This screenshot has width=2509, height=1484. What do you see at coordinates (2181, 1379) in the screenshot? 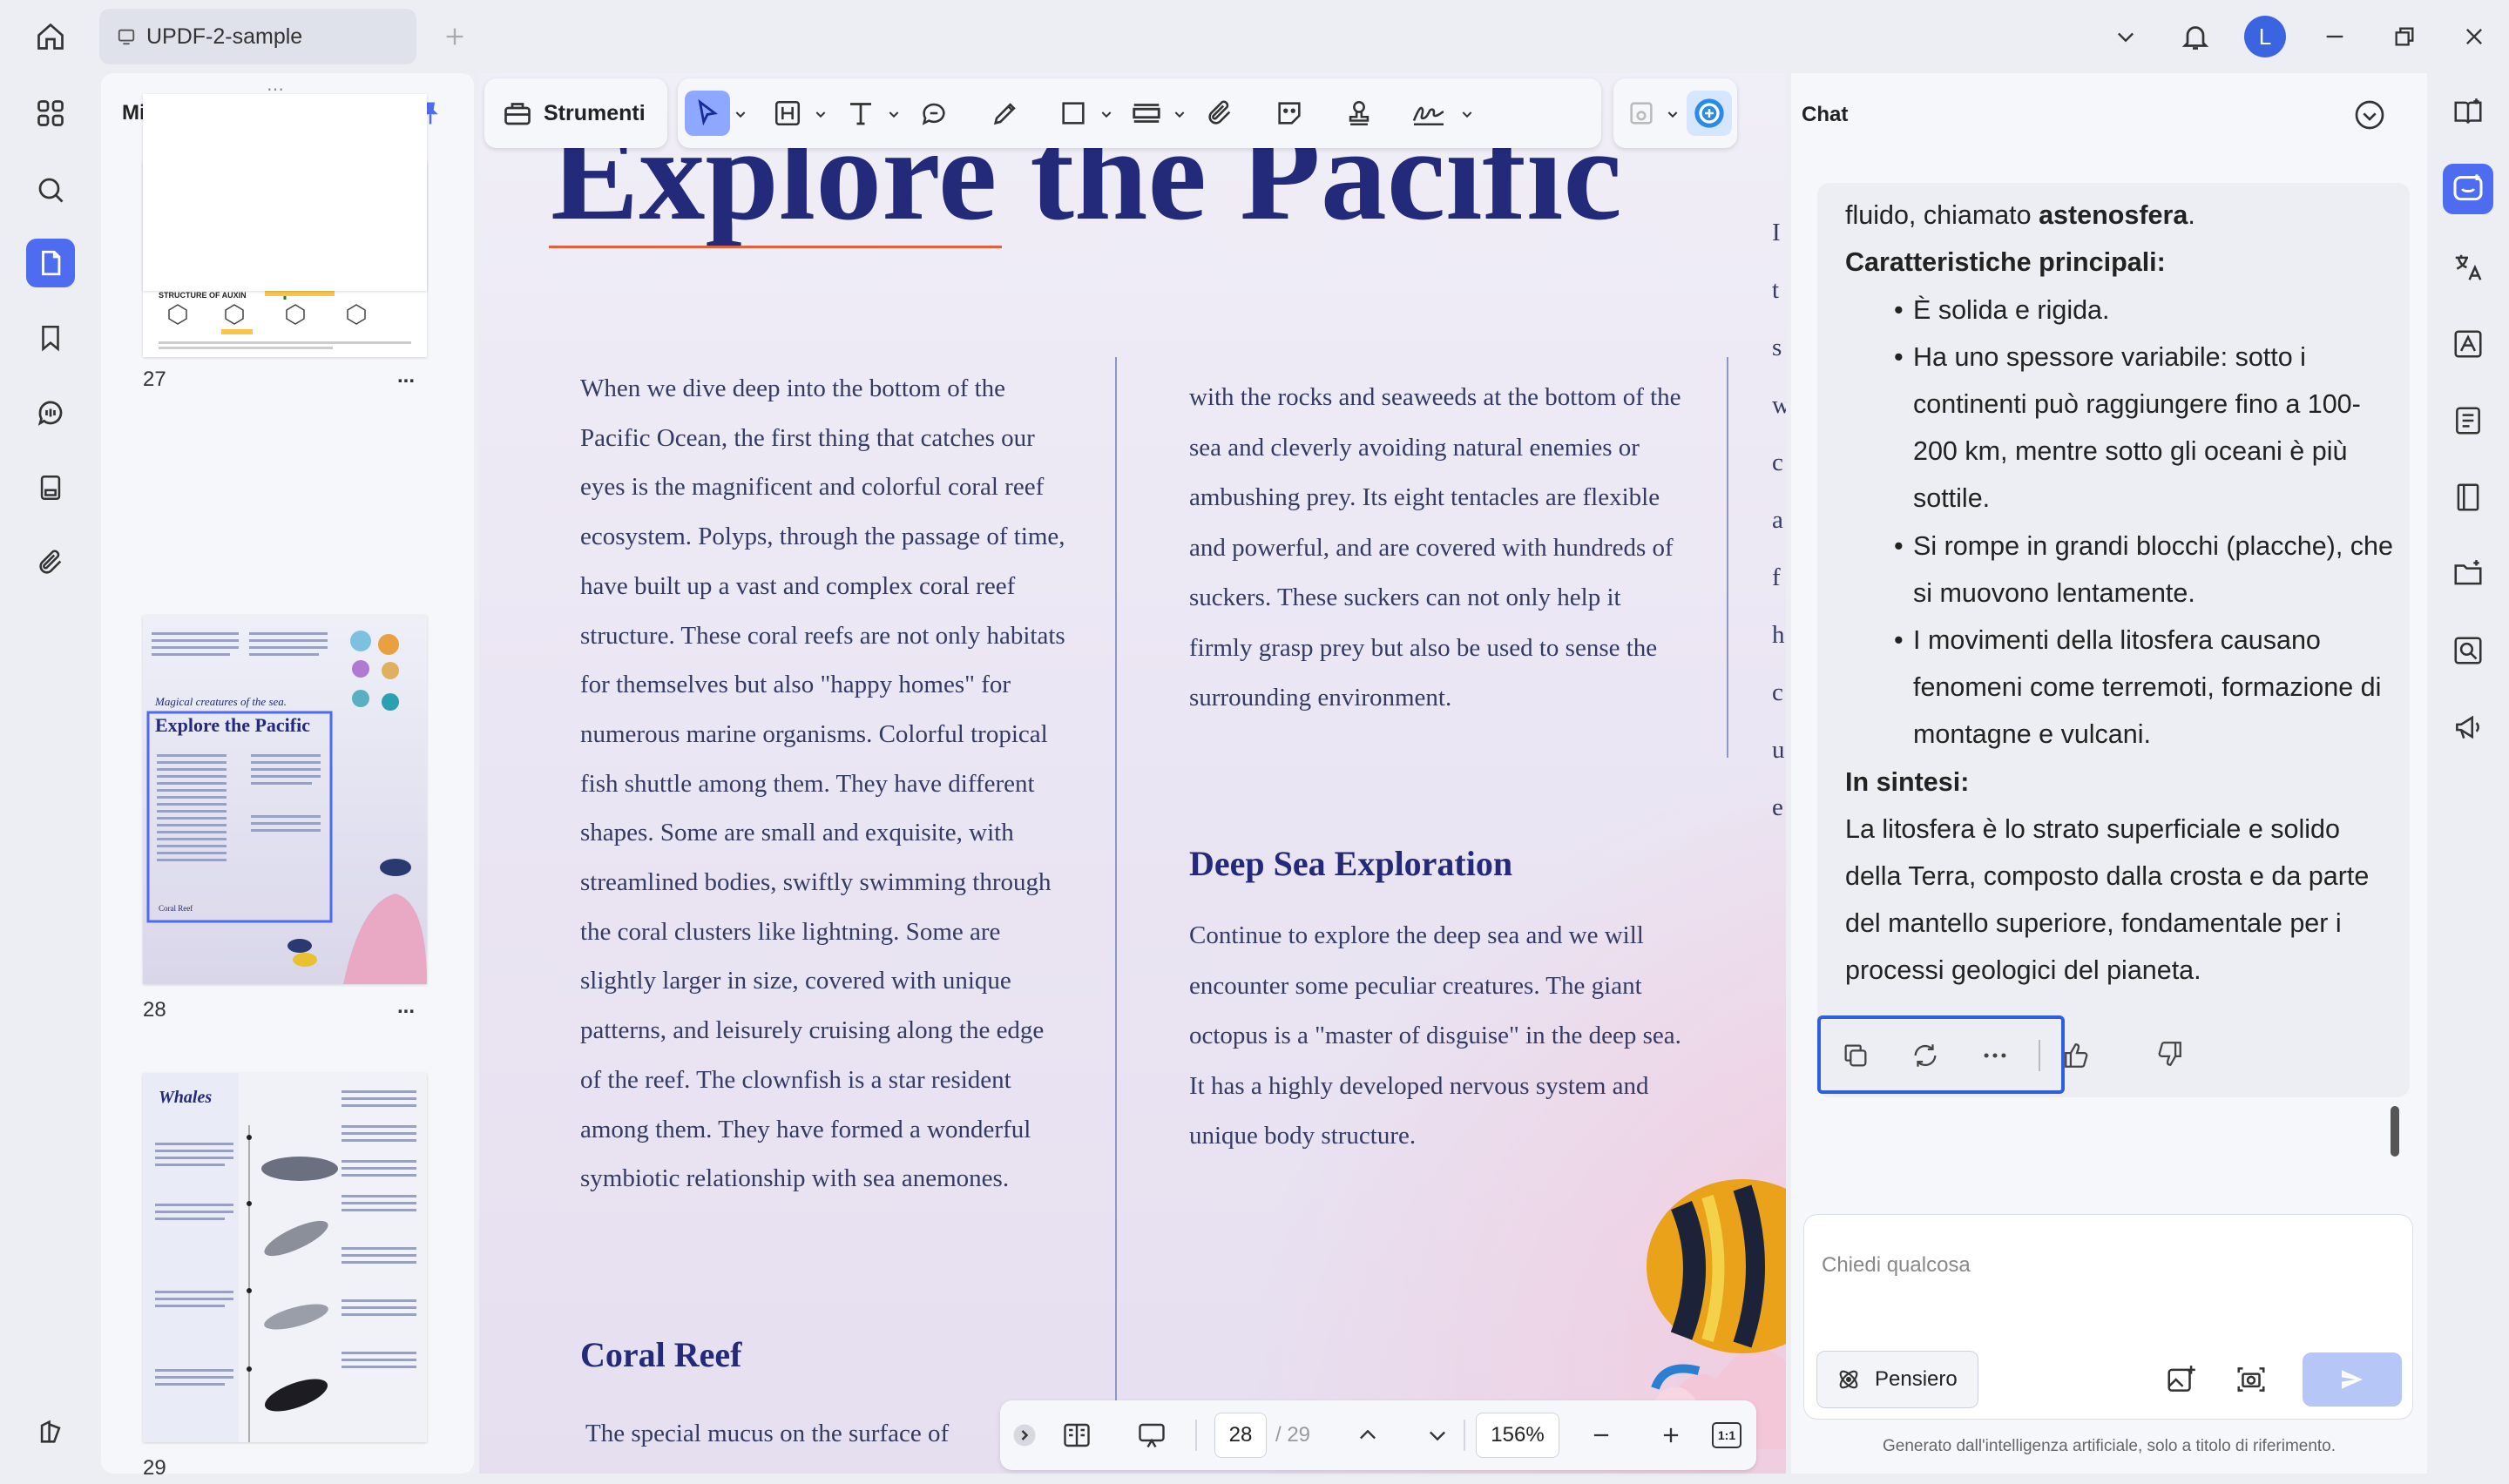
I see `upload-image-button` at bounding box center [2181, 1379].